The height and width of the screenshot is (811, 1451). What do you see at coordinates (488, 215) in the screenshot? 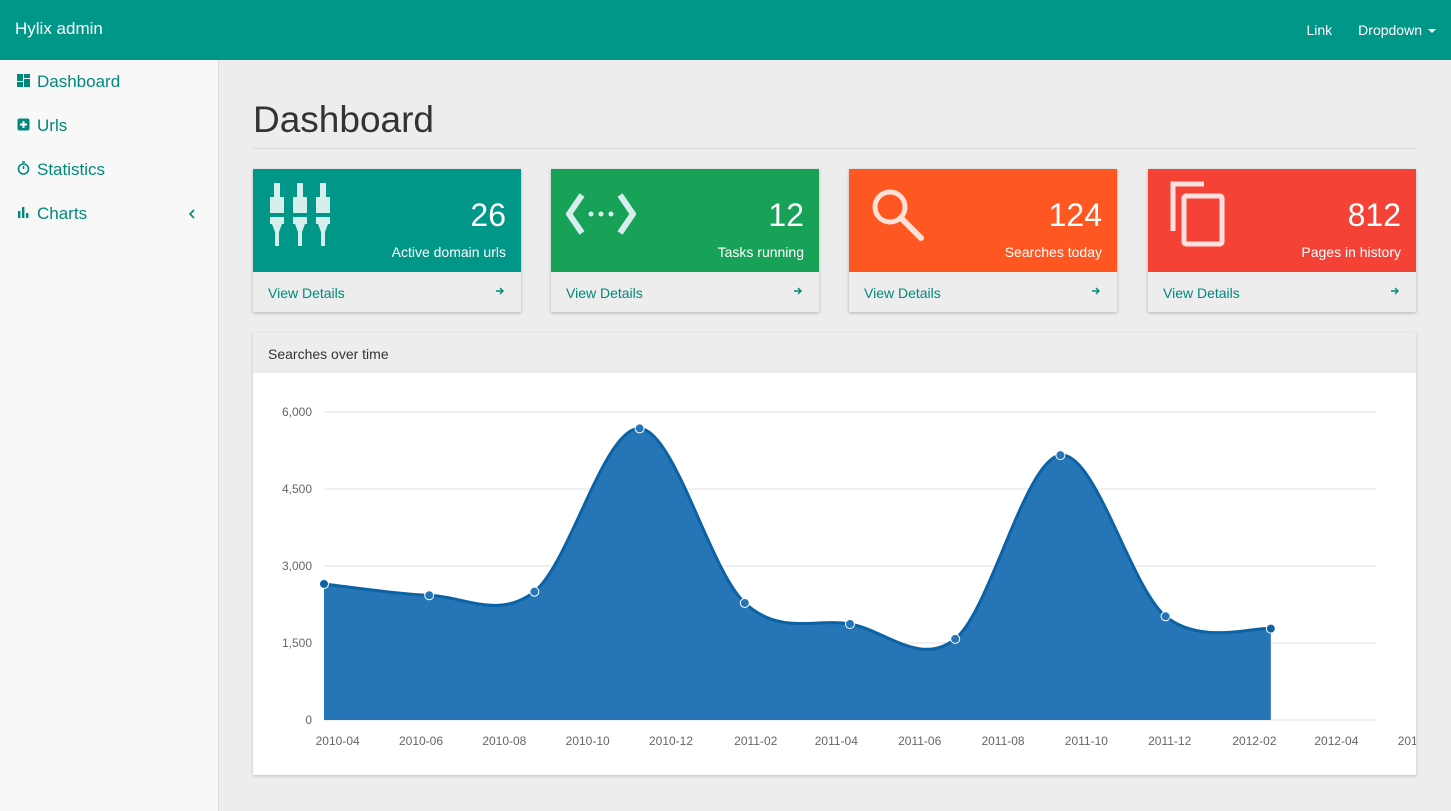
I see `stat-value: 26` at bounding box center [488, 215].